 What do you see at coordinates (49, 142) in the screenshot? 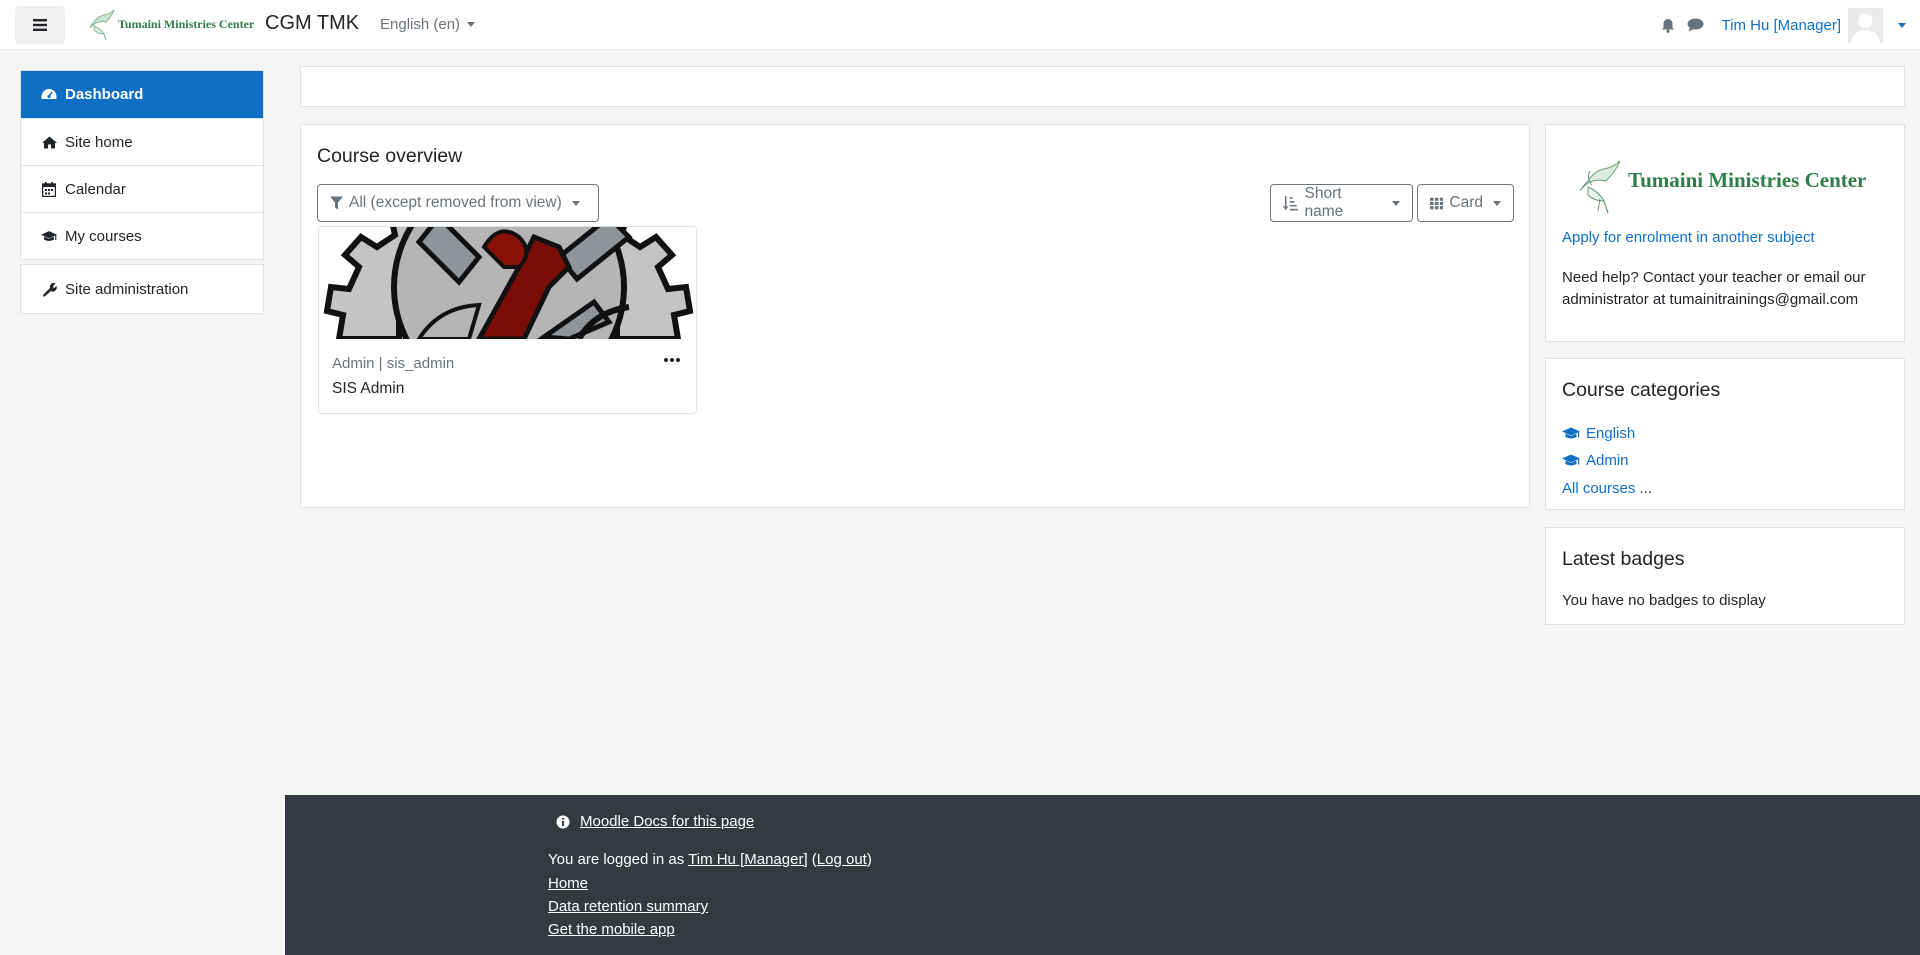
I see `home-icon` at bounding box center [49, 142].